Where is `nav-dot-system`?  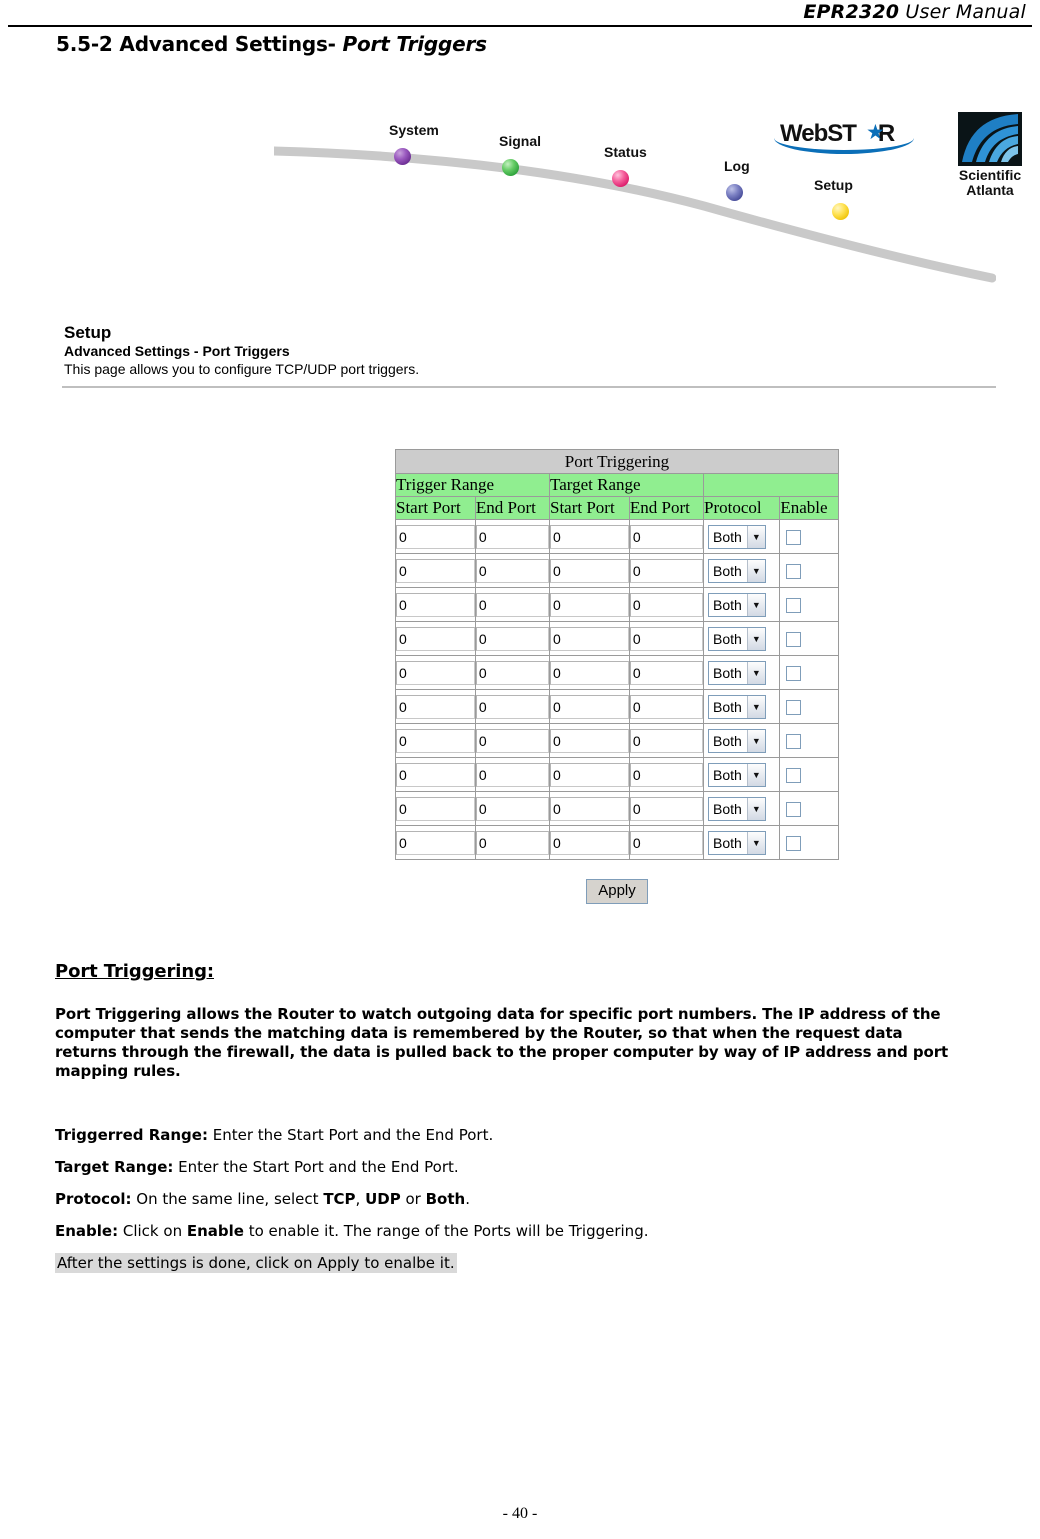 nav-dot-system is located at coordinates (402, 156).